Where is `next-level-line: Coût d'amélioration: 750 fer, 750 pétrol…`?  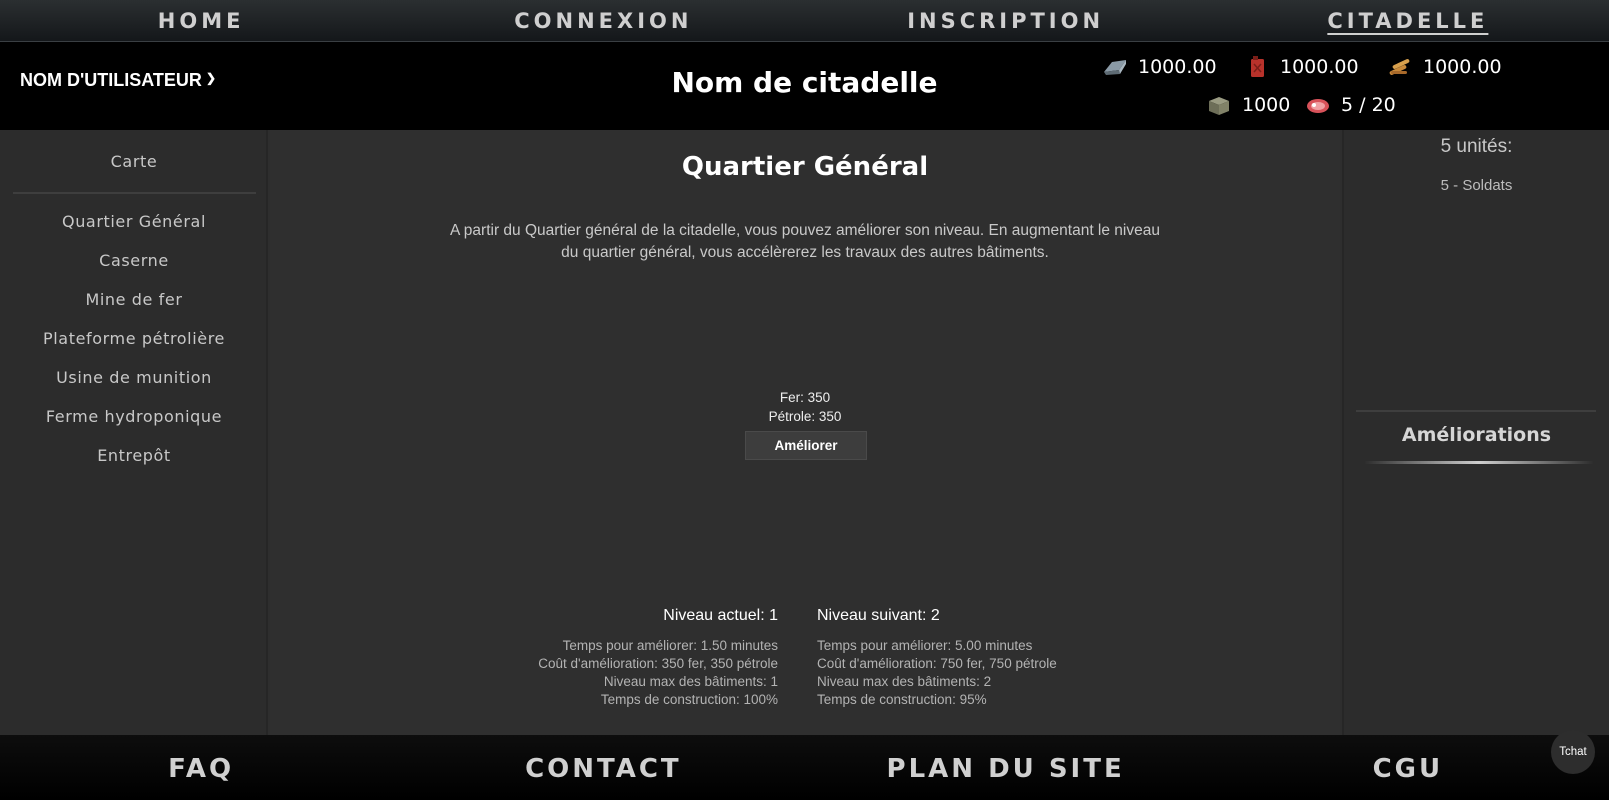
next-level-line: Coût d'amélioration: 750 fer, 750 pétrol… is located at coordinates (937, 663).